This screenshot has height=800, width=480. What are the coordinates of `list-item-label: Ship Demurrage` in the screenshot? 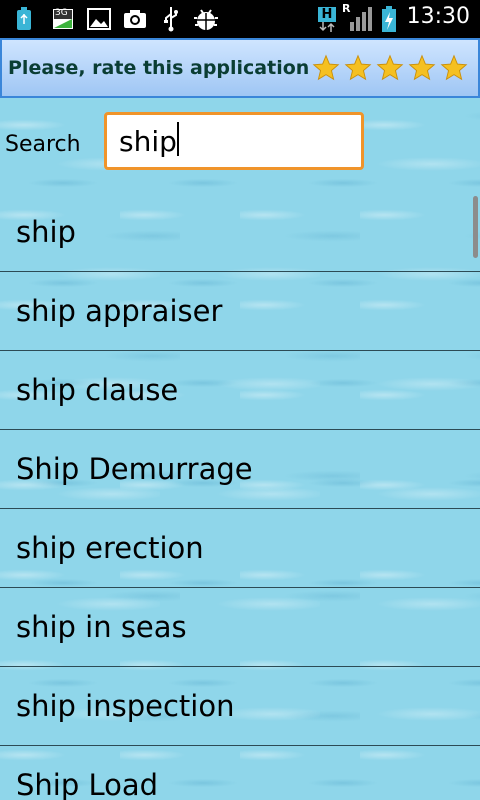 It's located at (134, 469).